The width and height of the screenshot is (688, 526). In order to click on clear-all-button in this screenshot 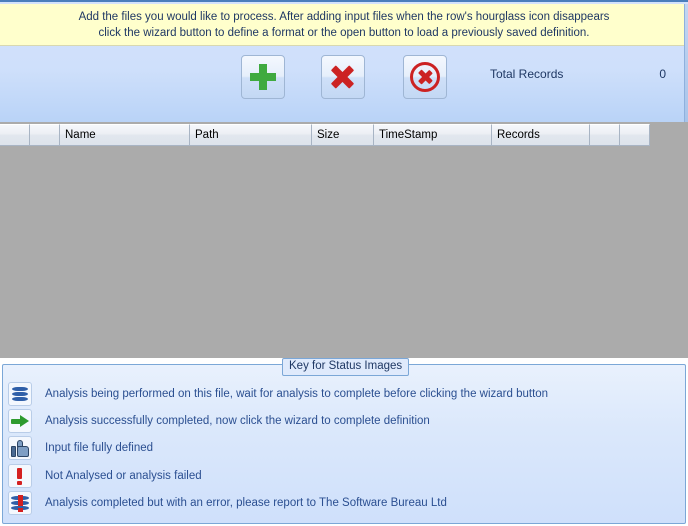, I will do `click(425, 77)`.